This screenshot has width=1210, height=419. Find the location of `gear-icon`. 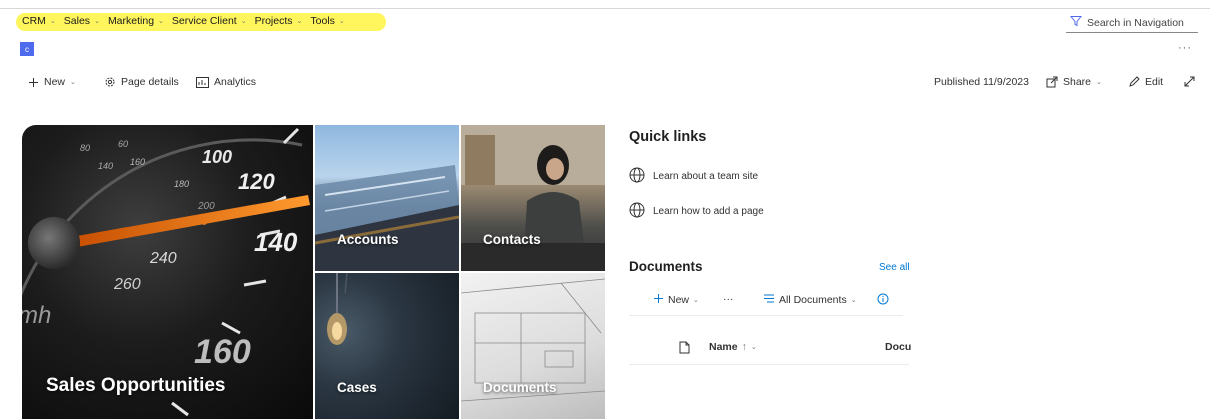

gear-icon is located at coordinates (110, 82).